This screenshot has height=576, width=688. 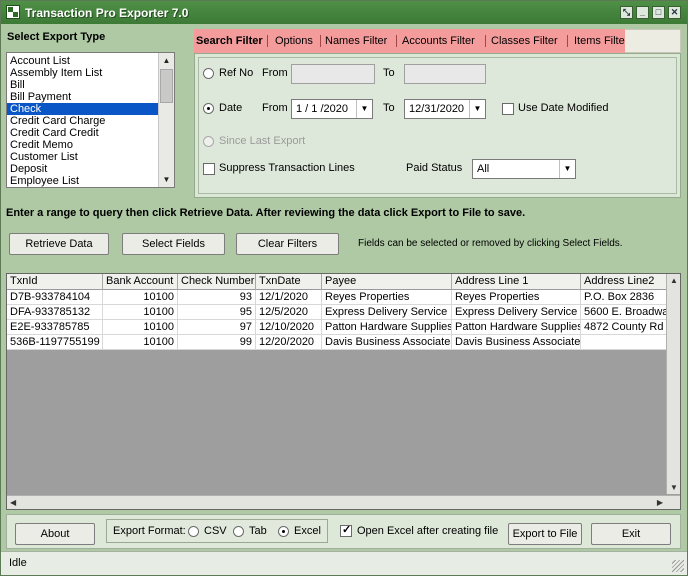 What do you see at coordinates (55, 282) in the screenshot?
I see `column-header: TxnId` at bounding box center [55, 282].